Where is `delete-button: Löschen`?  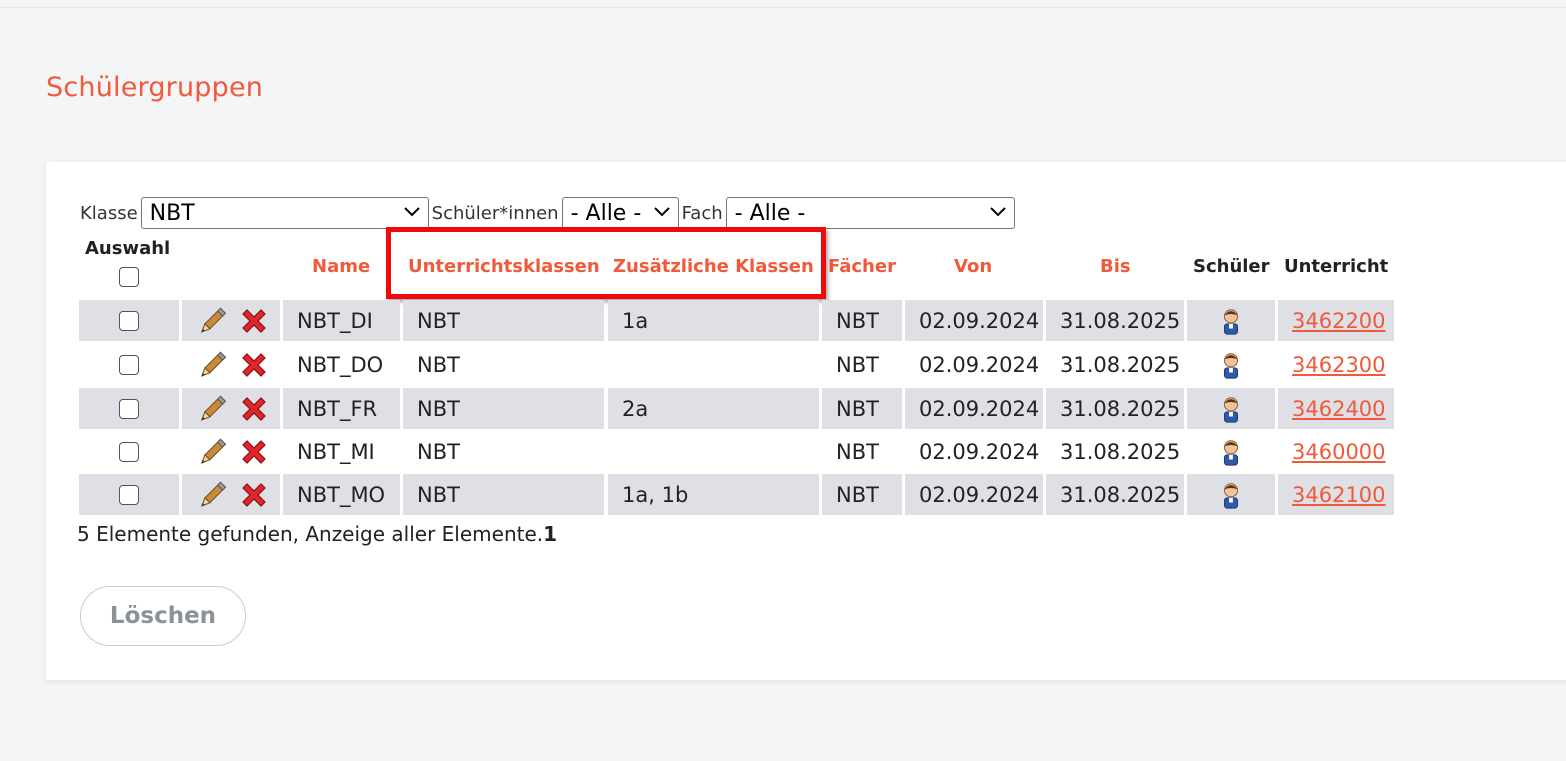 delete-button: Löschen is located at coordinates (163, 616).